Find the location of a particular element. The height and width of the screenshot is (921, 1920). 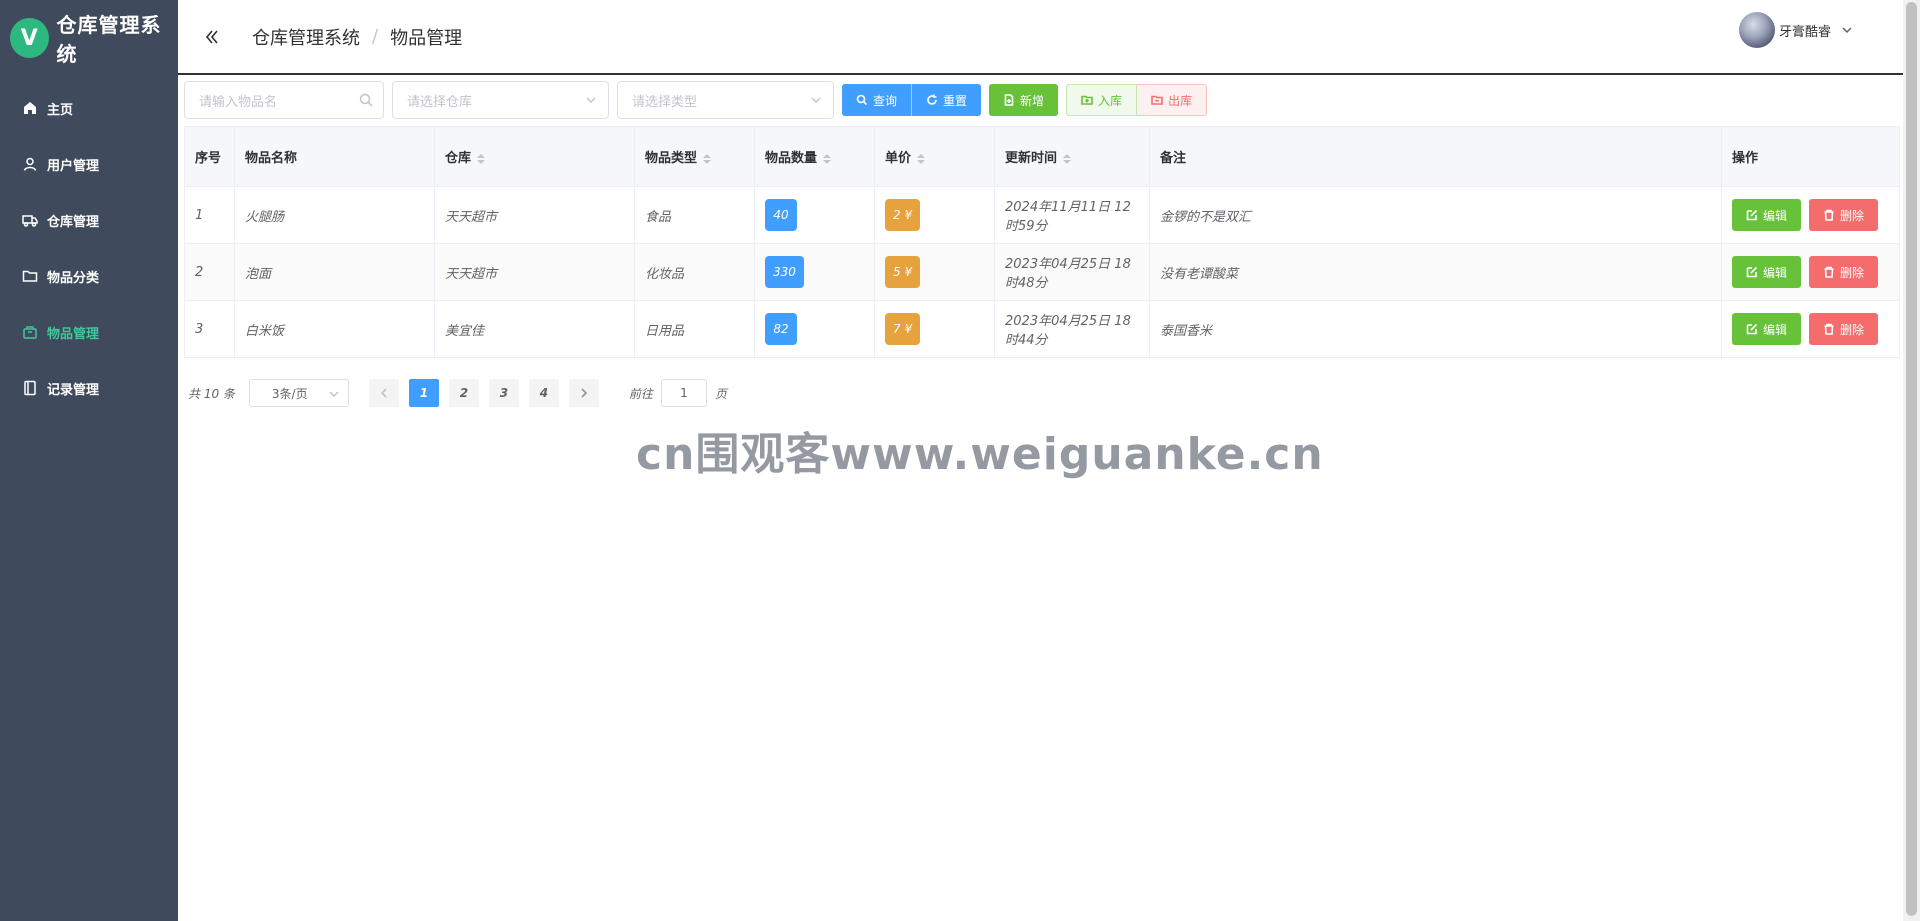

type-placeholder: 请选择类型 is located at coordinates (665, 102).